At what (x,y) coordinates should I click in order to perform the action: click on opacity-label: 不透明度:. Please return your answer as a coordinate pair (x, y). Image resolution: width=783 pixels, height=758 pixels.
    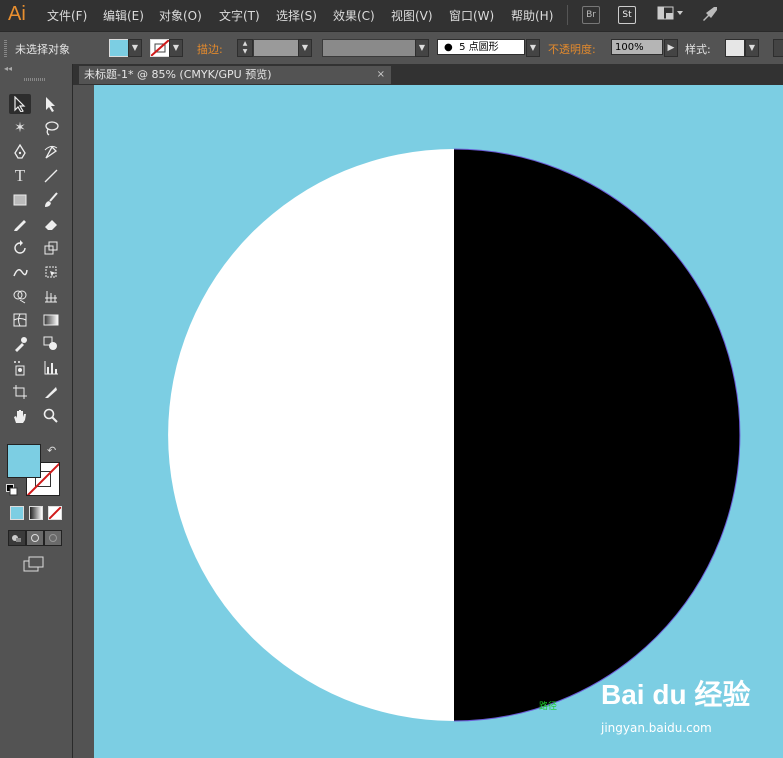
    Looking at the image, I should click on (572, 49).